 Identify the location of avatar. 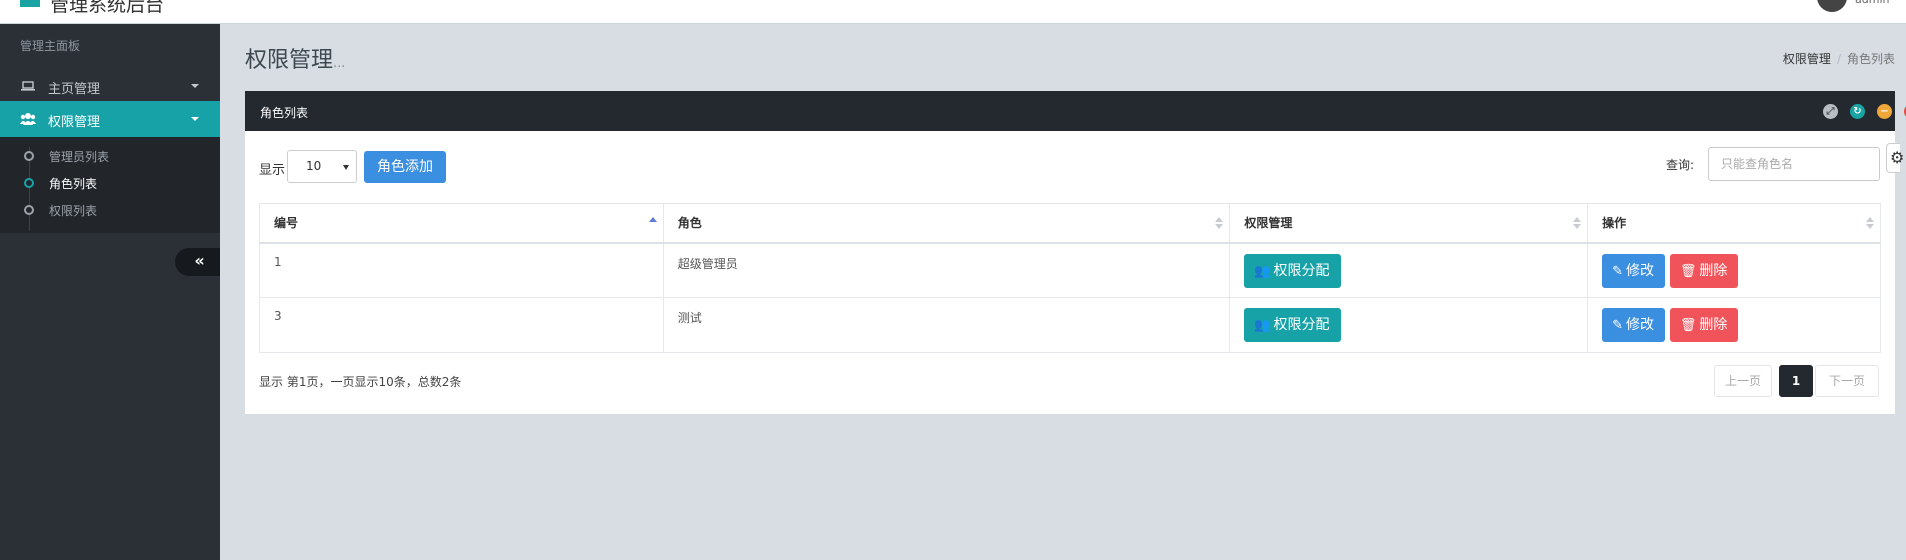
(1832, 6).